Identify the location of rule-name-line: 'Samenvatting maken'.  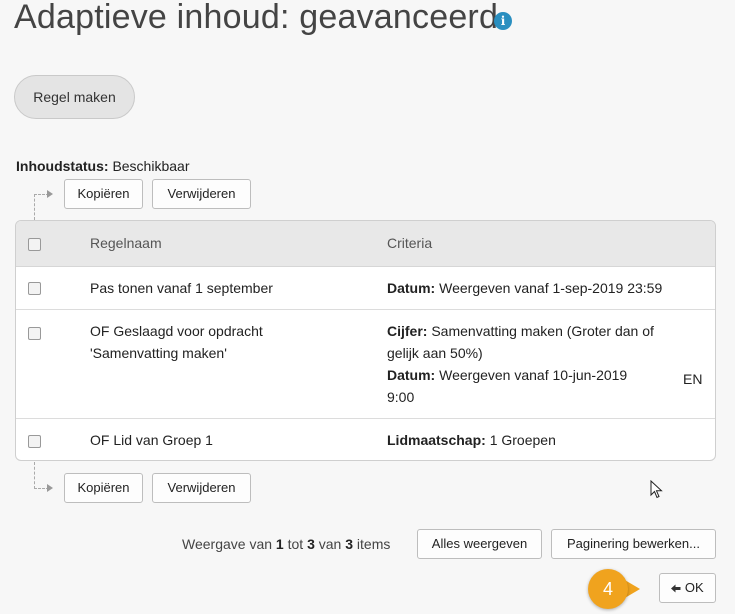
(158, 353).